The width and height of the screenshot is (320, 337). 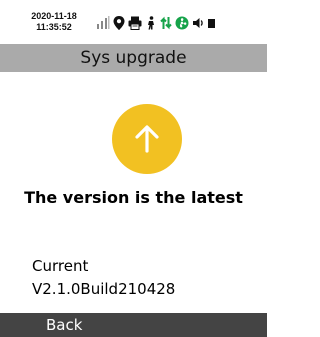 I want to click on signal-bars-icon, so click(x=103, y=23).